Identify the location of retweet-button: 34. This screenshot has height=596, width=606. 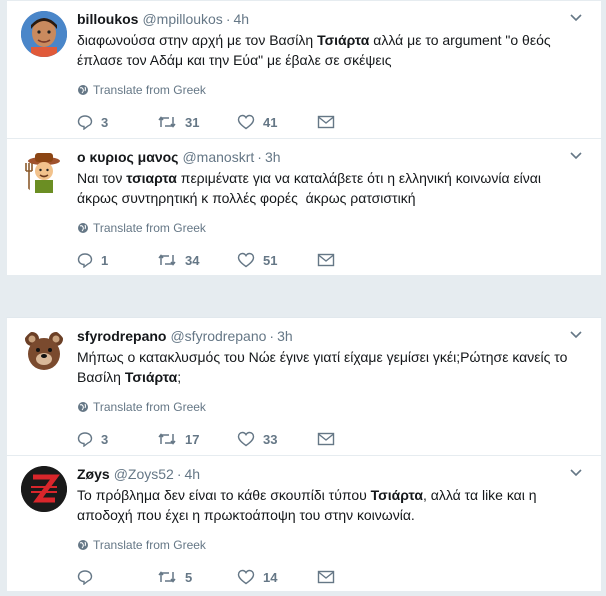
(197, 260).